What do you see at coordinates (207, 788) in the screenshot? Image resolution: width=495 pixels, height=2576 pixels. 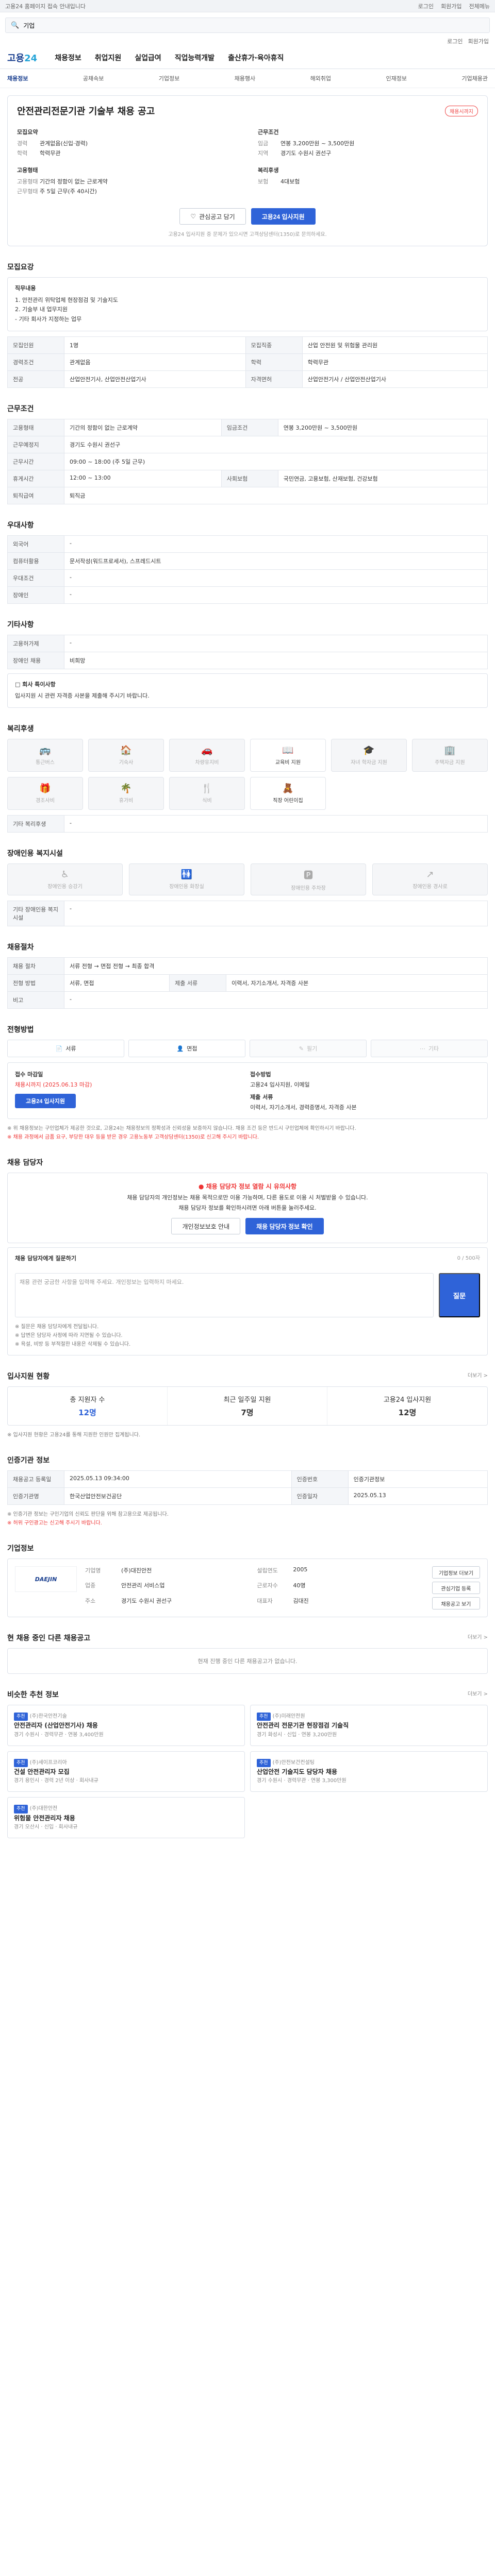 I see `welfare-icon: 🍴` at bounding box center [207, 788].